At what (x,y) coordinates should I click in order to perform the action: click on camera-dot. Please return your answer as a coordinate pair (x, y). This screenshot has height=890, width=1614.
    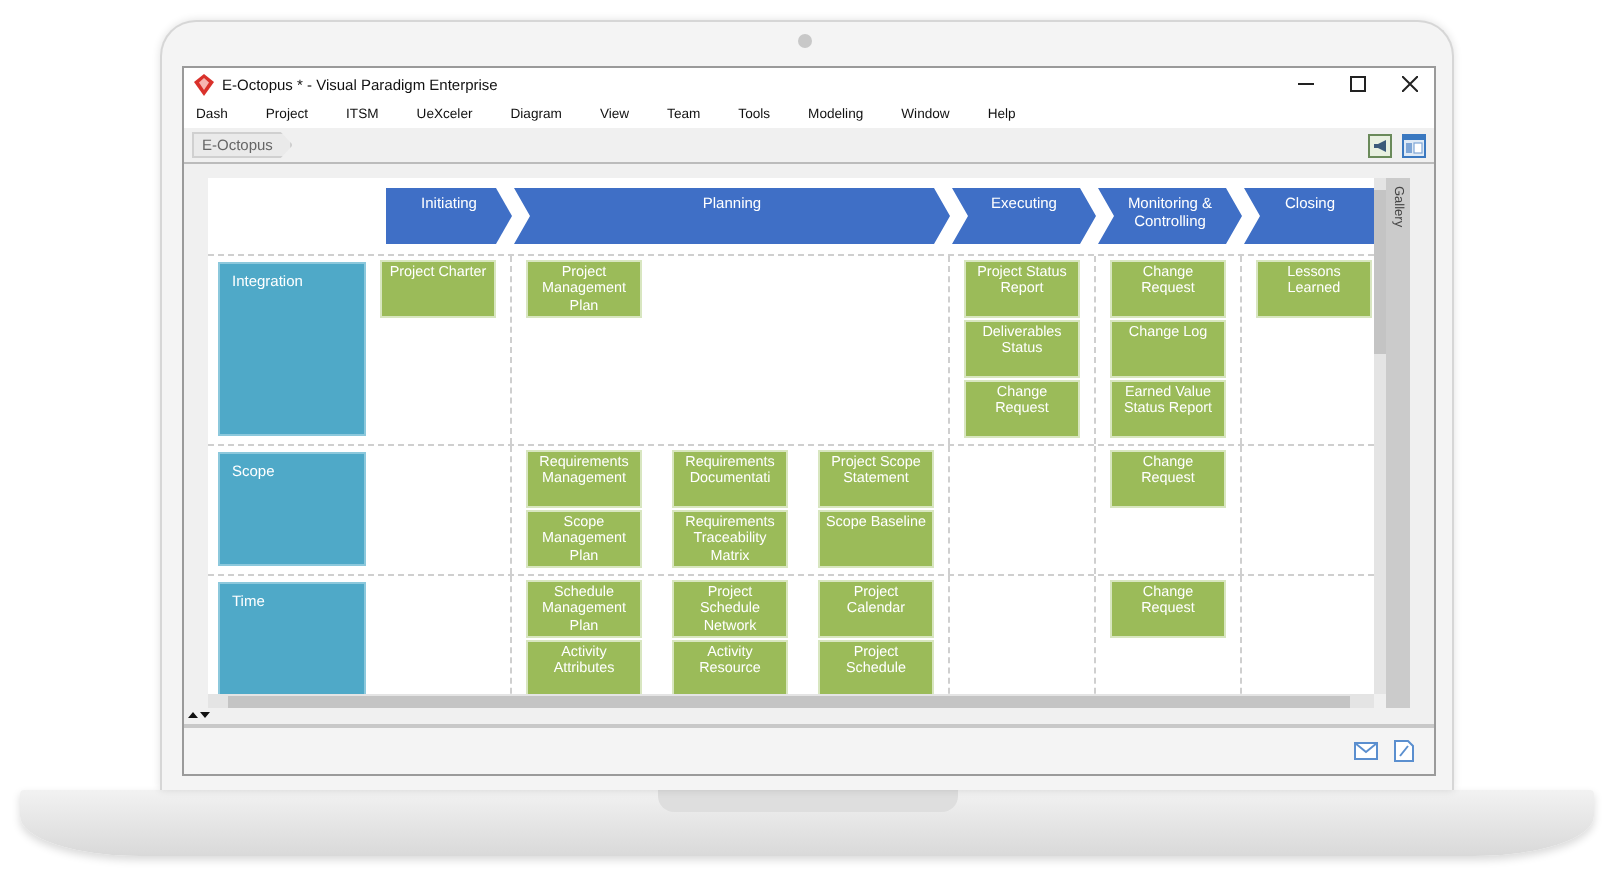
    Looking at the image, I should click on (805, 41).